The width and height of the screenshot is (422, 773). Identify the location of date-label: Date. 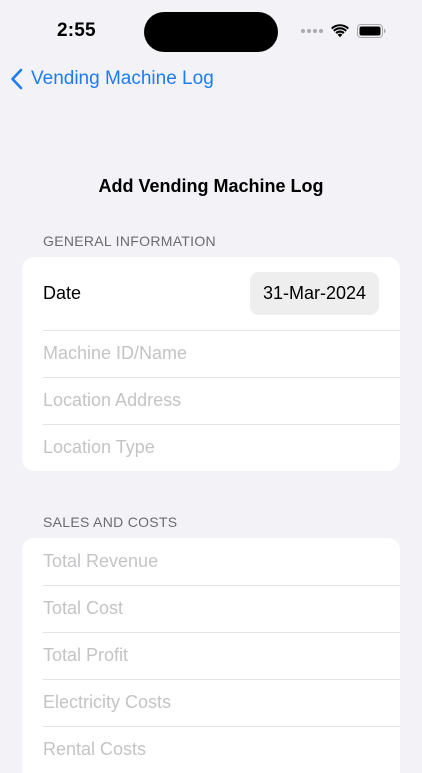
(62, 293).